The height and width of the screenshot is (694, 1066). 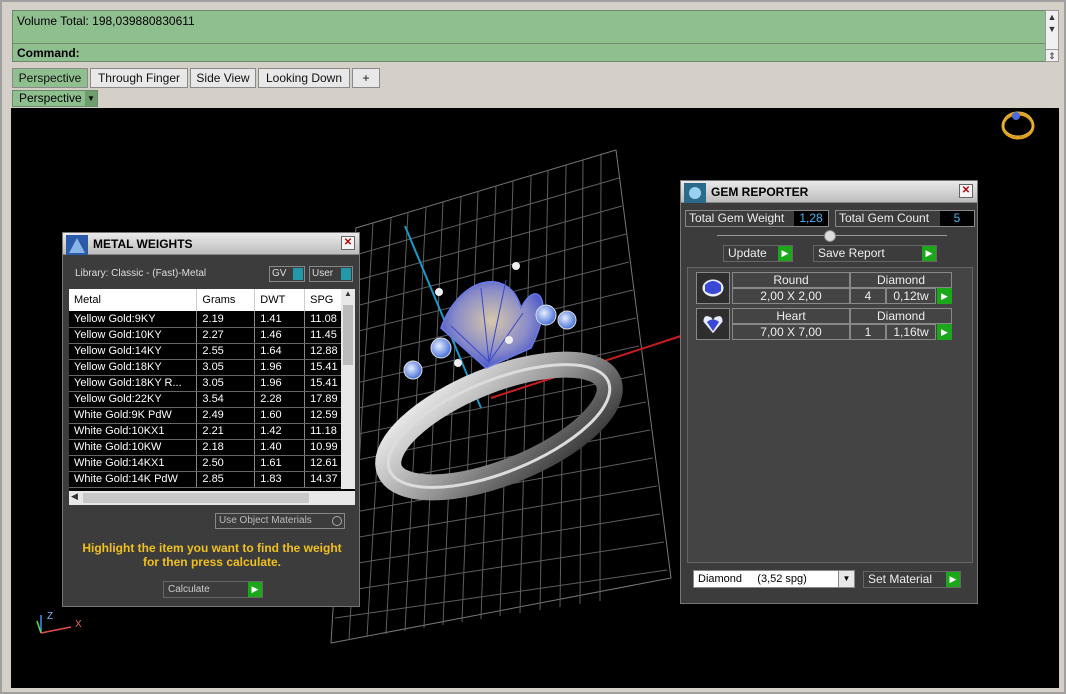 What do you see at coordinates (189, 589) in the screenshot?
I see `calculate-label: Calculate` at bounding box center [189, 589].